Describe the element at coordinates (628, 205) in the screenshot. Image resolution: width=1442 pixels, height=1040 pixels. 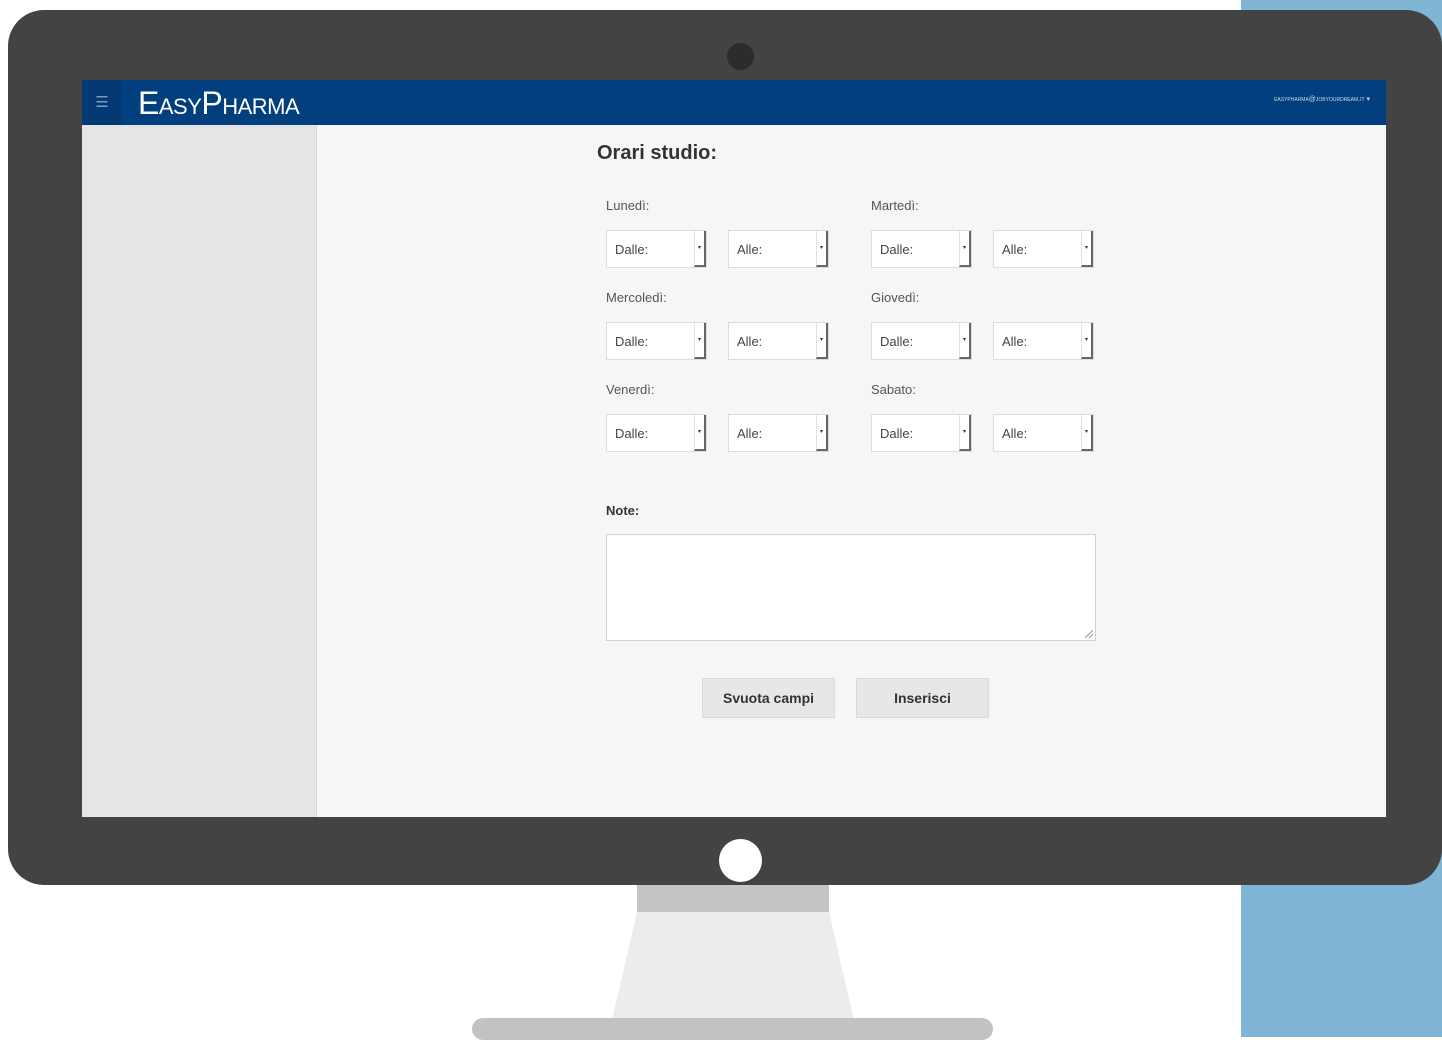
I see `day-label-lunedi: Lunedì:` at that location.